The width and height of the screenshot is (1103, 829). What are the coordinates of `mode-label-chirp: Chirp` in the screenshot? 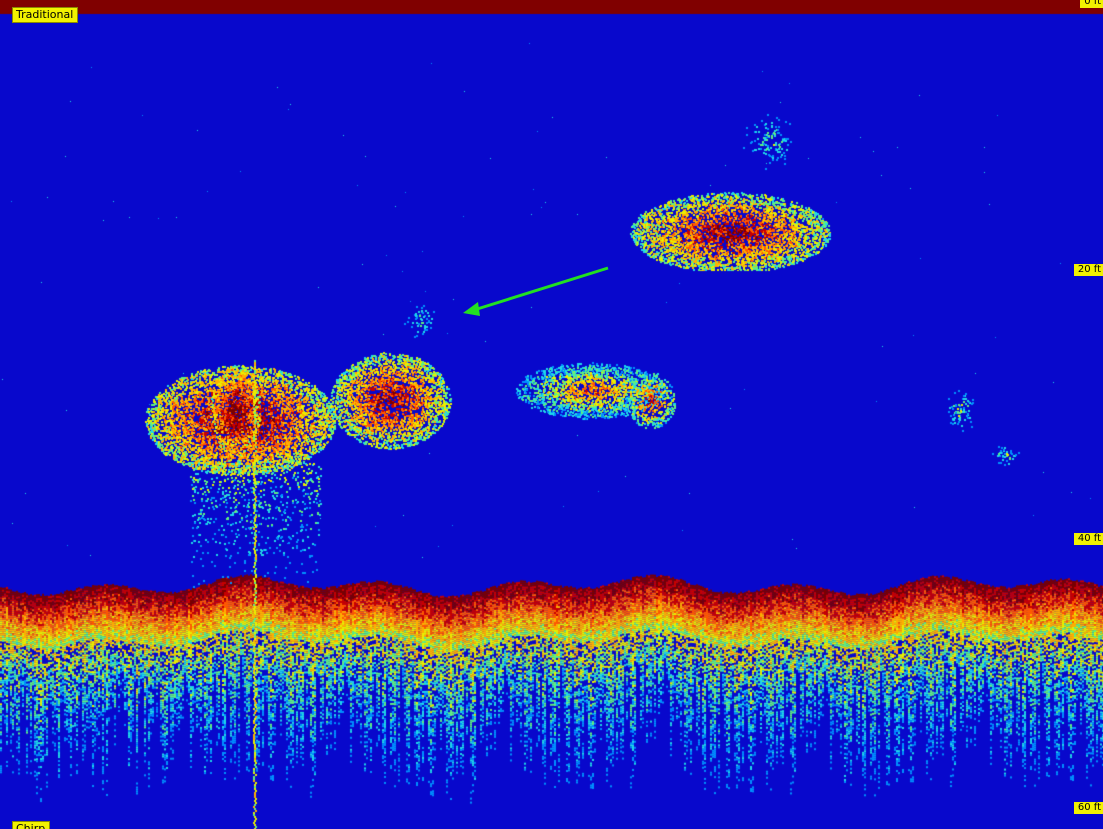 It's located at (31, 825).